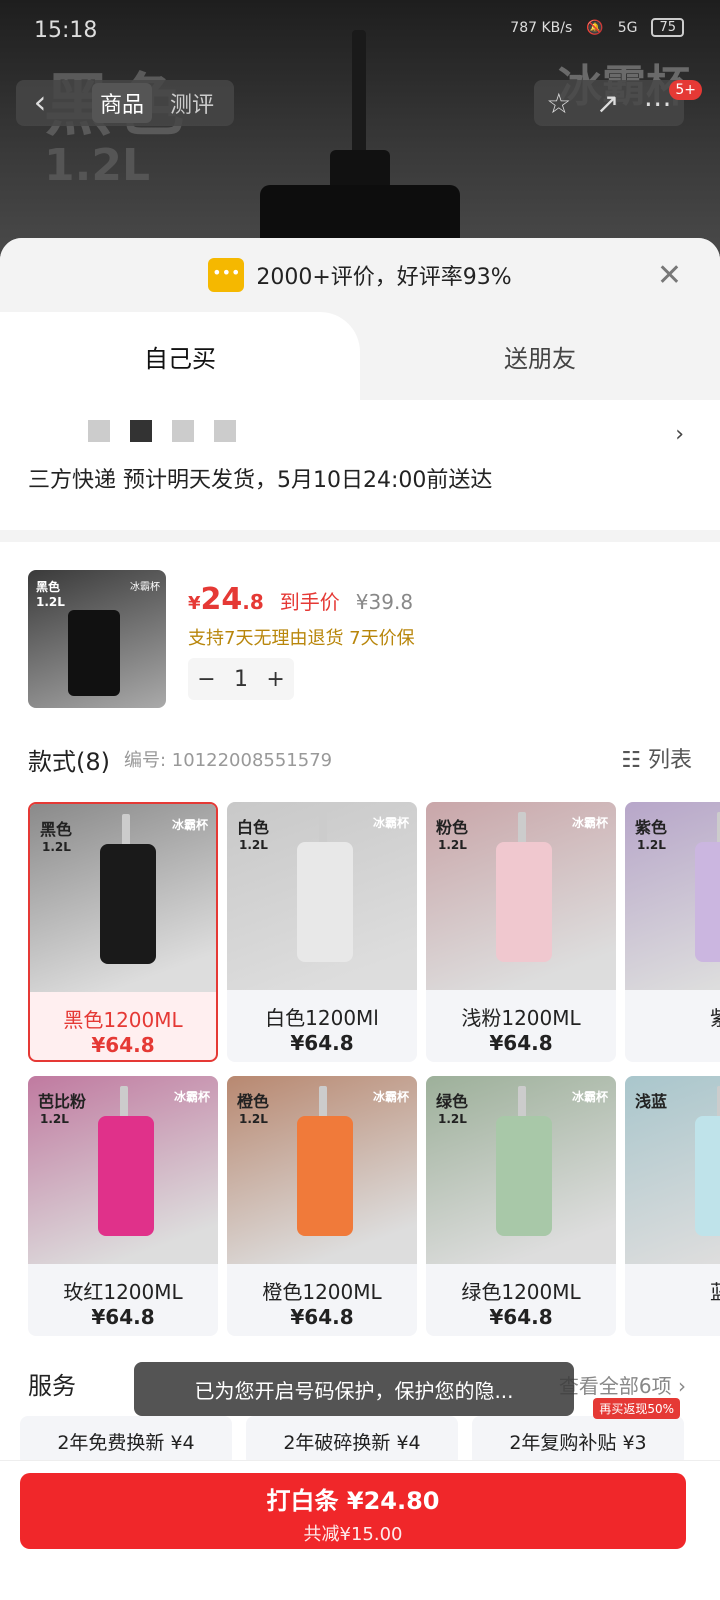 This screenshot has width=720, height=1600. Describe the element at coordinates (122, 103) in the screenshot. I see `tab-product: 商品` at that location.